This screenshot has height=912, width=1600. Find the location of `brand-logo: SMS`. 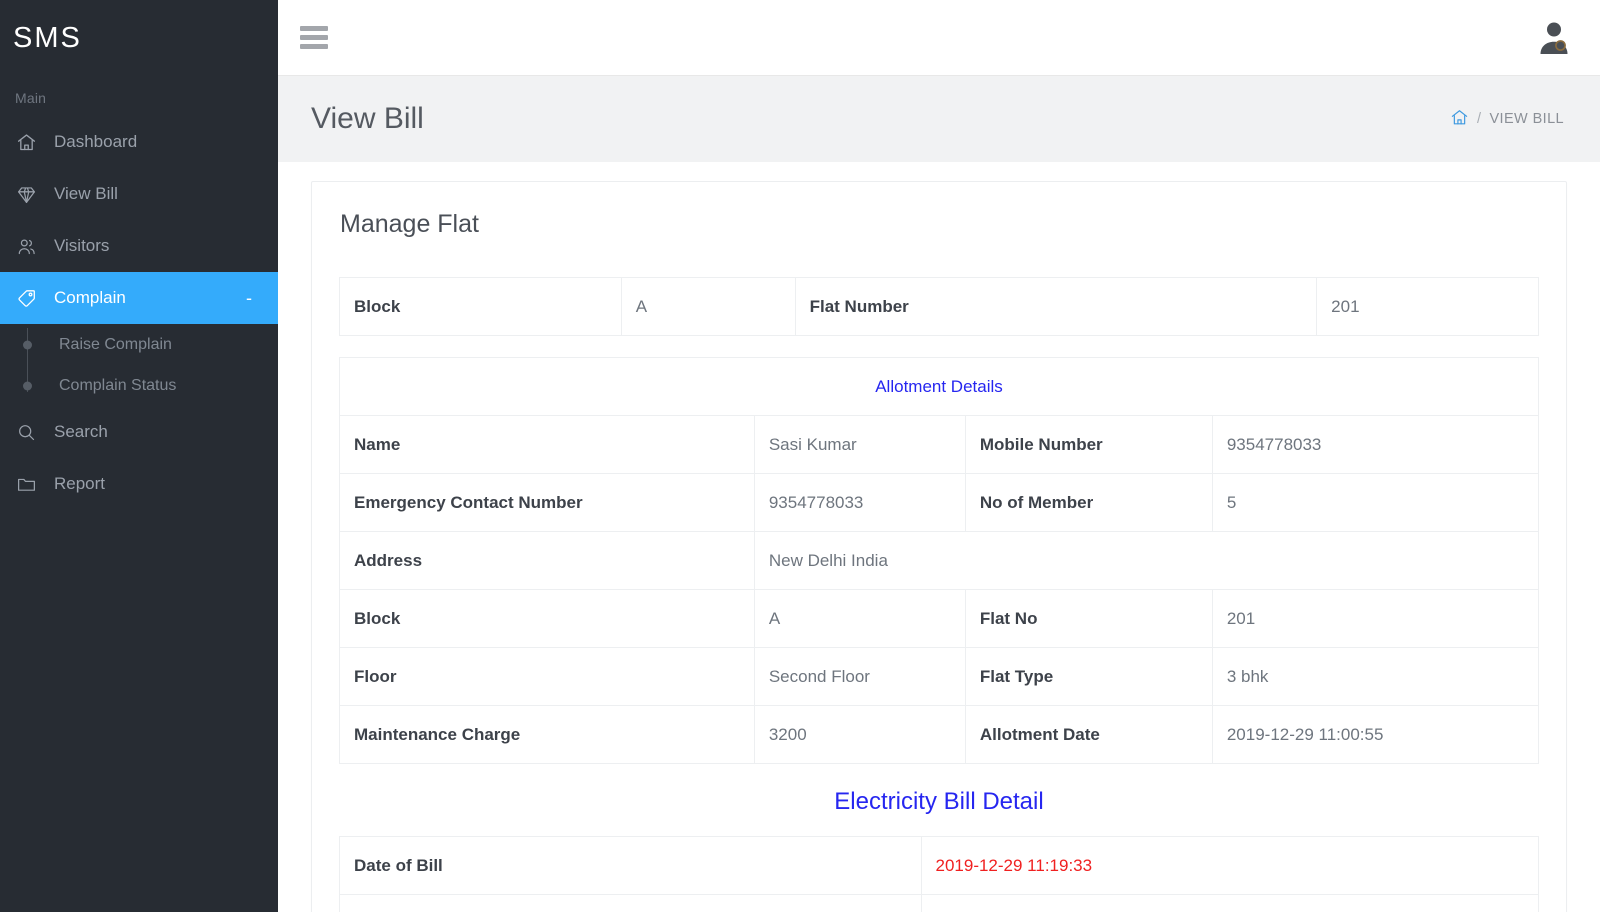

brand-logo: SMS is located at coordinates (139, 38).